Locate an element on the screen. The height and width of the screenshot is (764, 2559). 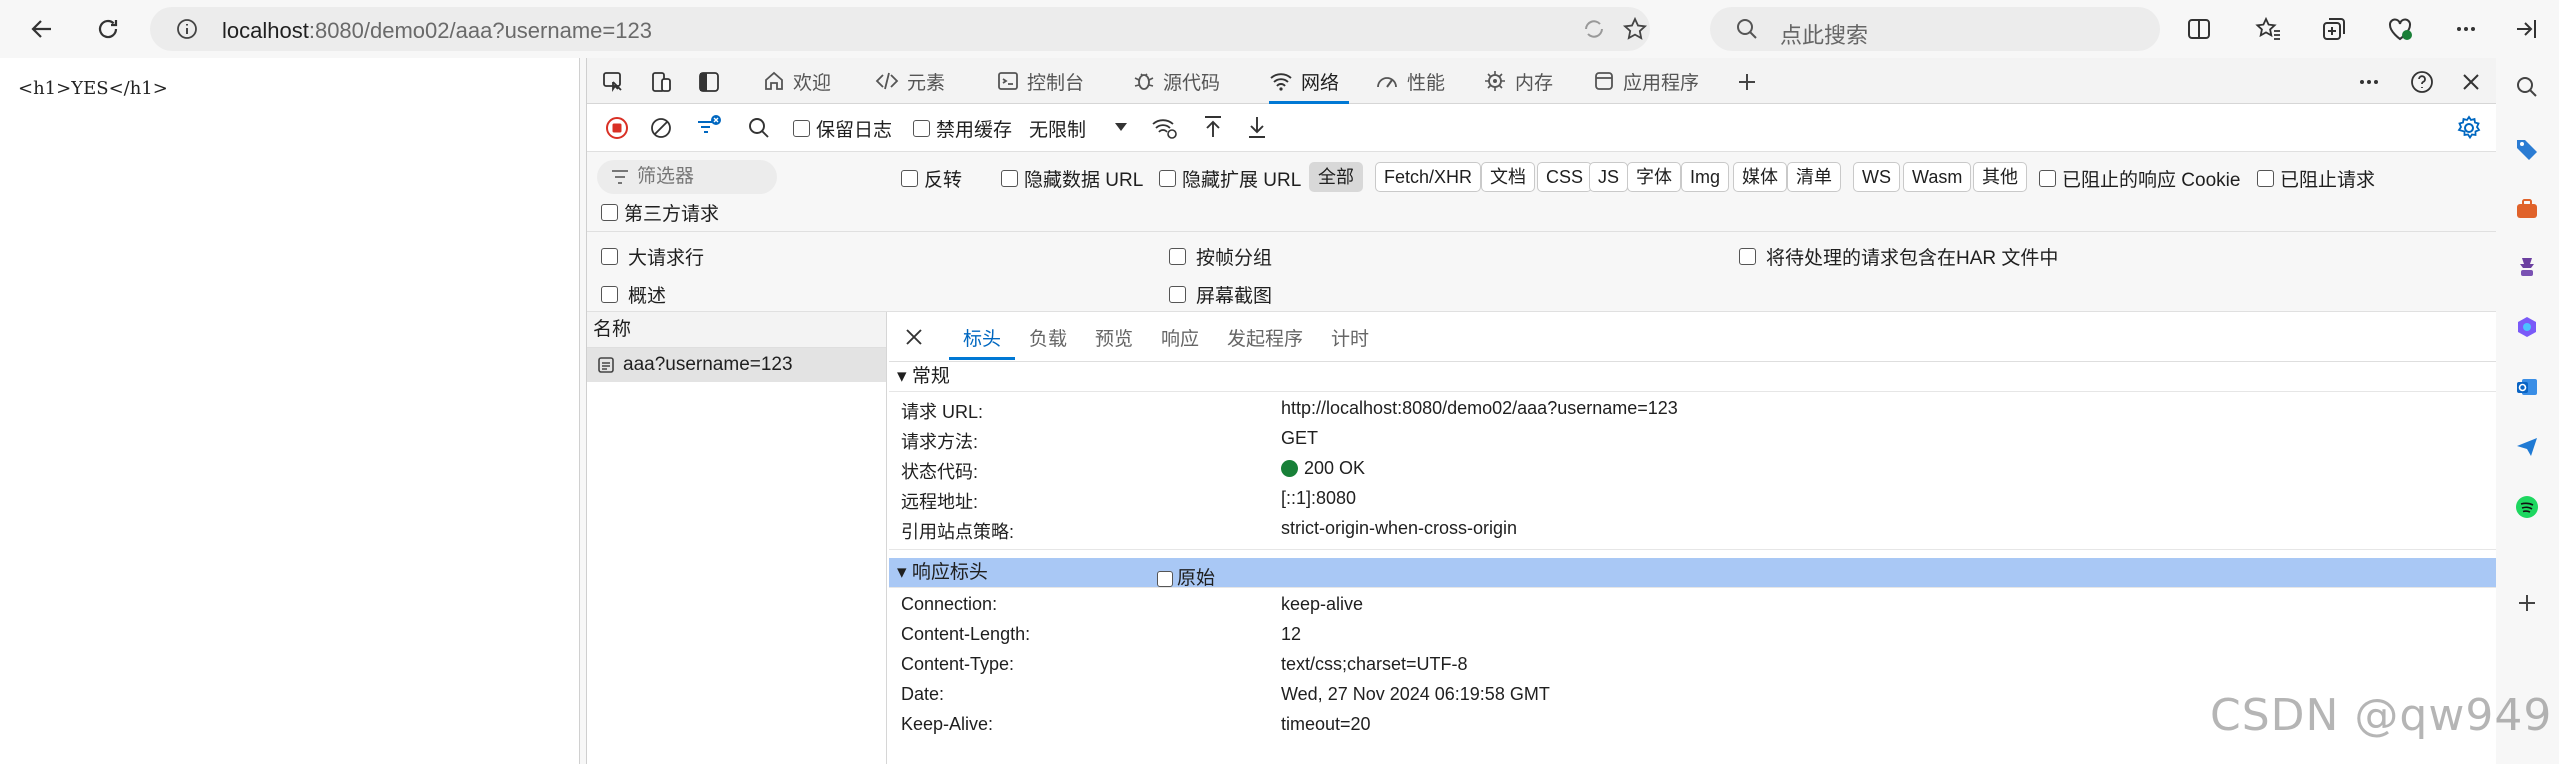
collections-icon is located at coordinates (2334, 29).